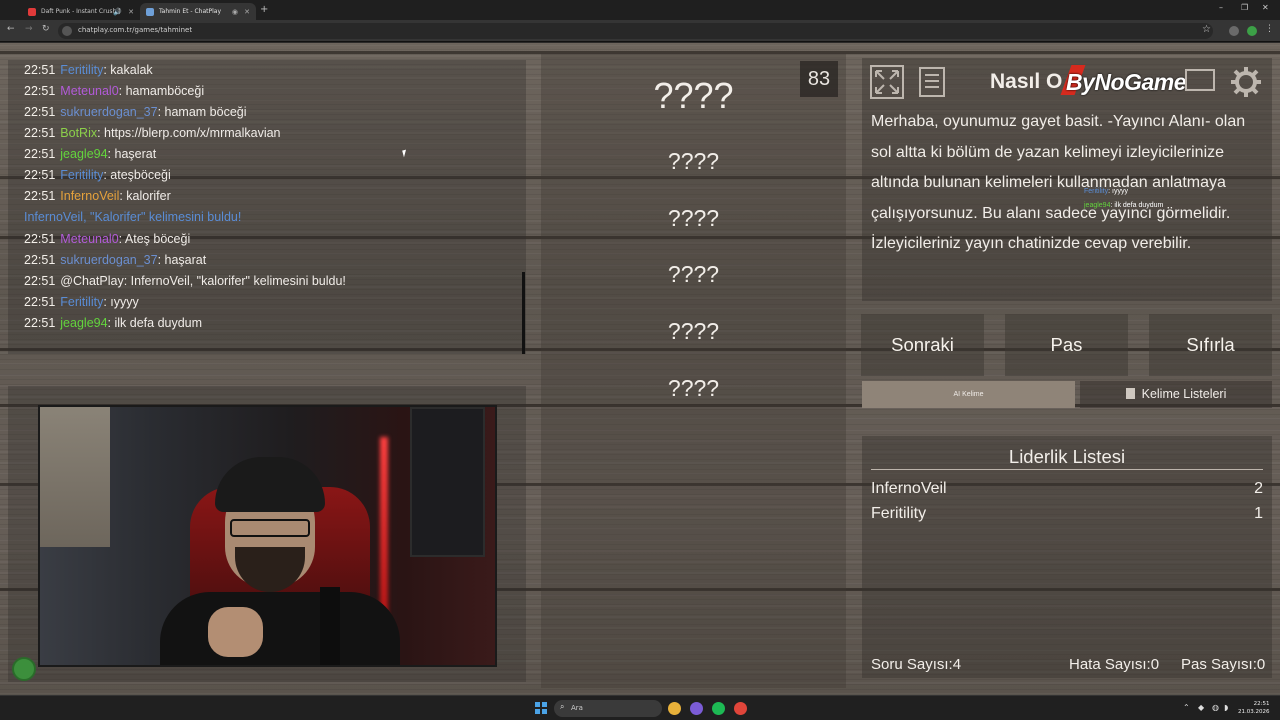  What do you see at coordinates (235, 632) in the screenshot?
I see `streamer-hand` at bounding box center [235, 632].